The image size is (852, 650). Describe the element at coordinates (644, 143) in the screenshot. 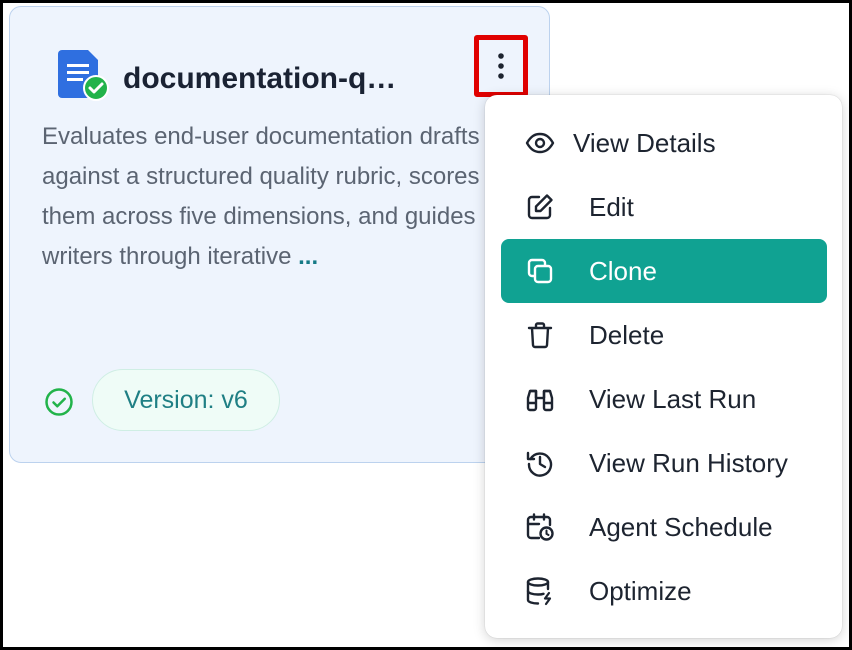

I see `menu-item-label: View Details` at that location.